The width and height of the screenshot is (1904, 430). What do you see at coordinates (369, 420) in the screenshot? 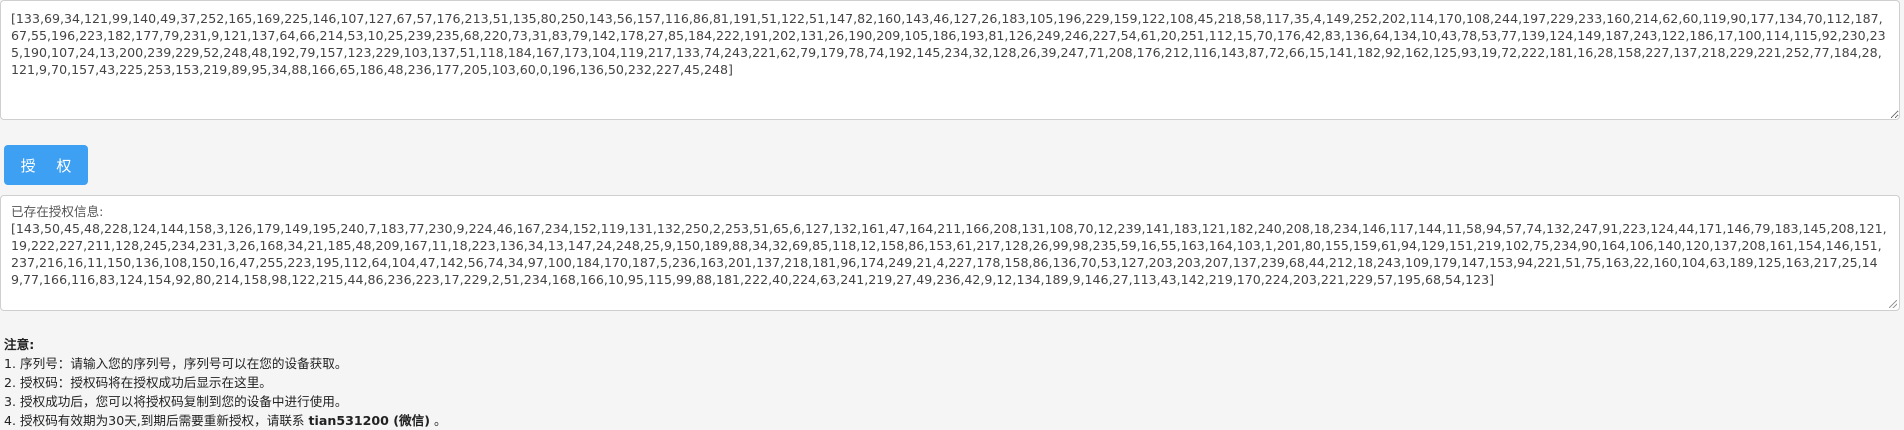
I see `contact-wechat: tian531200 (微信)` at bounding box center [369, 420].